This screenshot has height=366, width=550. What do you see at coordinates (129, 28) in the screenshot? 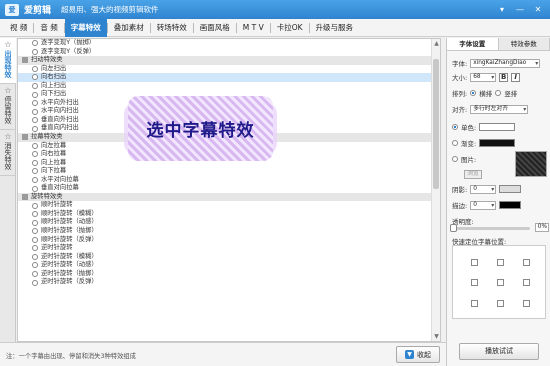
I see `menu-item-3: 叠加素材` at bounding box center [129, 28].